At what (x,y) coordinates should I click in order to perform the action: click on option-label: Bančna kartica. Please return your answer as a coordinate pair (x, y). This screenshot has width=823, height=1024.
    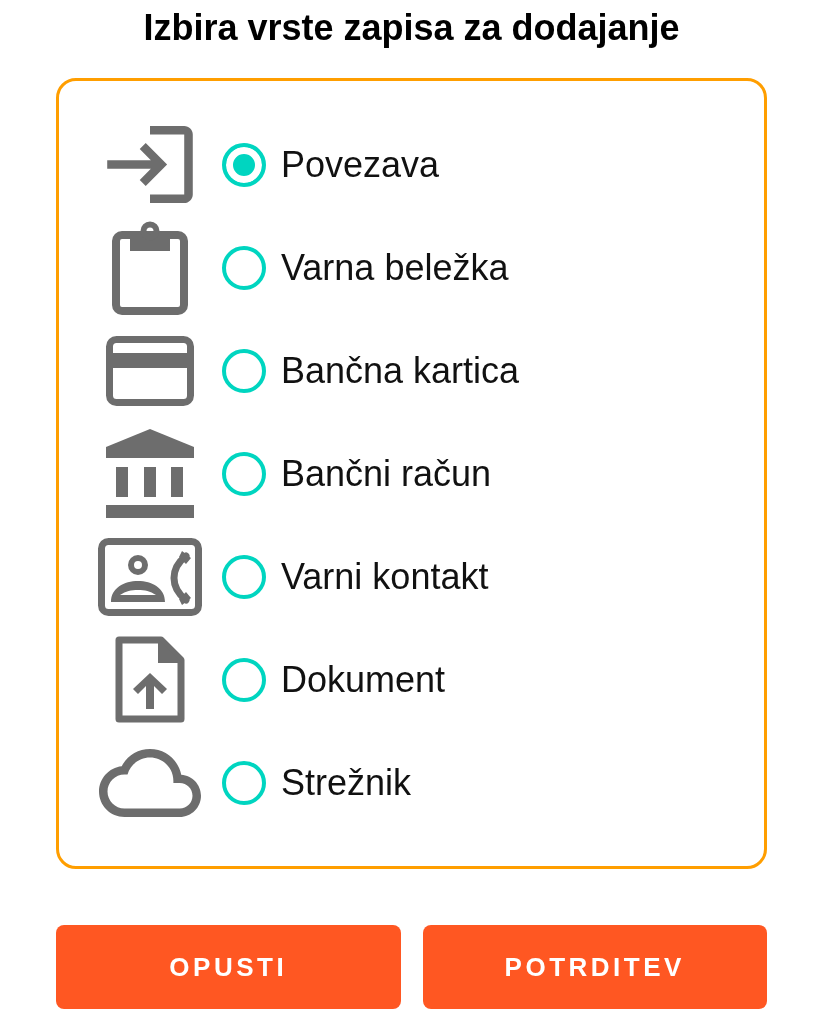
    Looking at the image, I should click on (400, 371).